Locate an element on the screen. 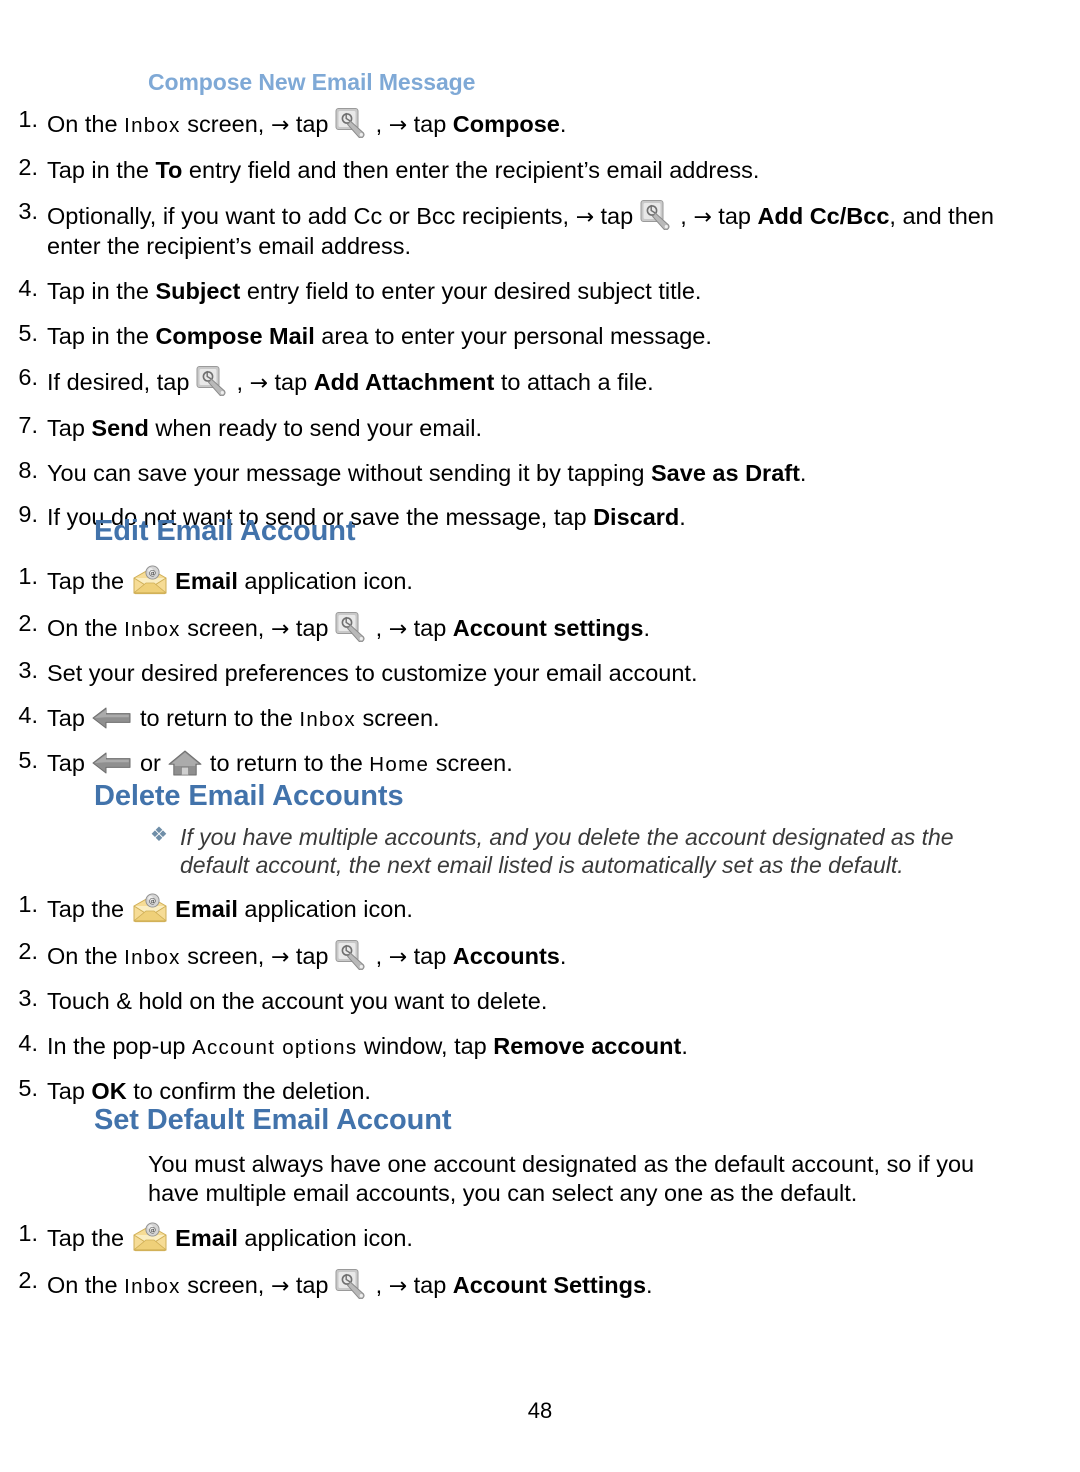 The width and height of the screenshot is (1080, 1472). list-item-text: Tap OK to confirm the deletion. is located at coordinates (209, 1090).